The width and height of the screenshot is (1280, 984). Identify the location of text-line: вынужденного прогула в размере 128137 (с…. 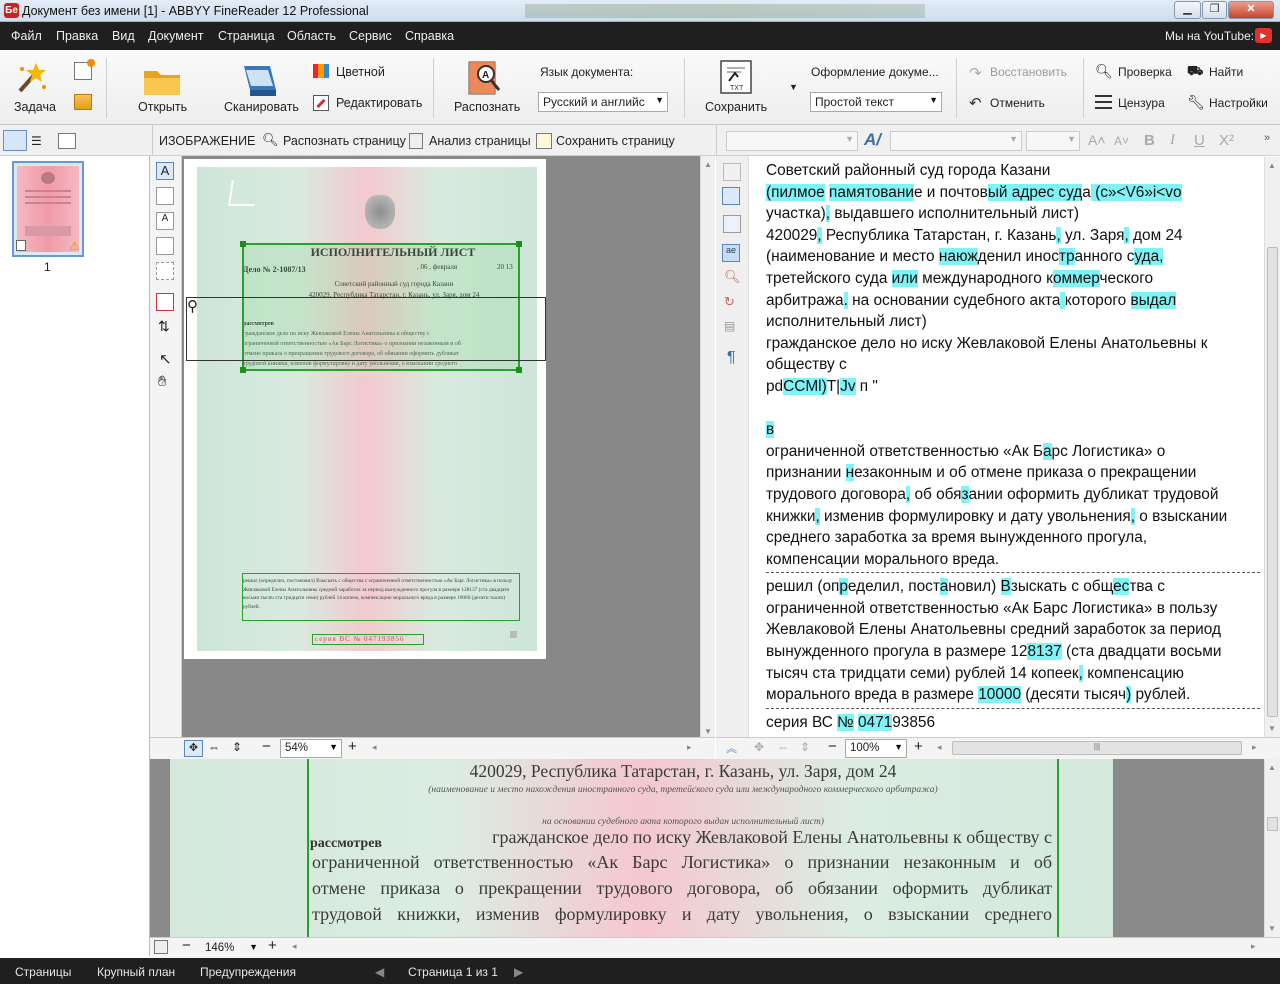
(1013, 652).